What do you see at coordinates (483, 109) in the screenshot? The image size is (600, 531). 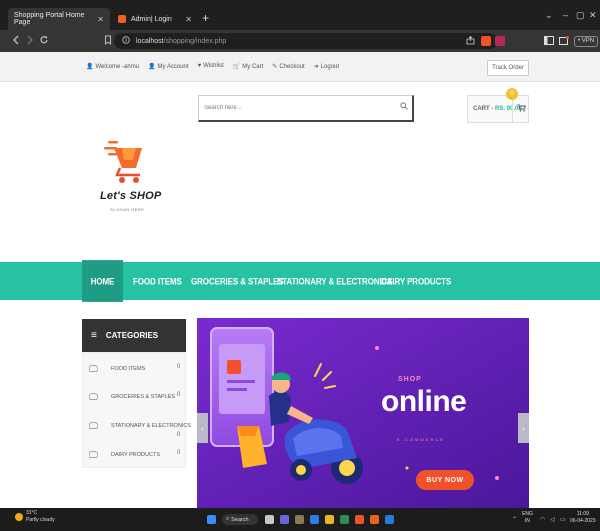 I see `cart-label: CART -` at bounding box center [483, 109].